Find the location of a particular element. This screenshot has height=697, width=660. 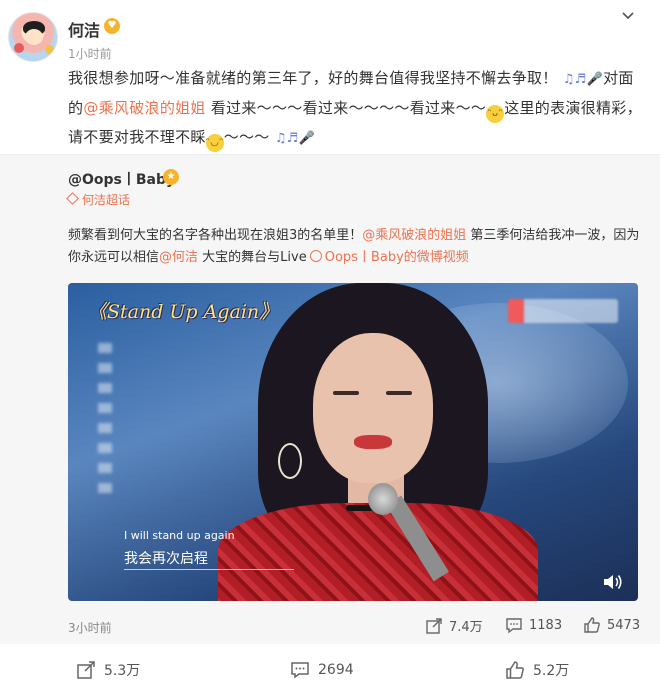

avatar is located at coordinates (33, 37).